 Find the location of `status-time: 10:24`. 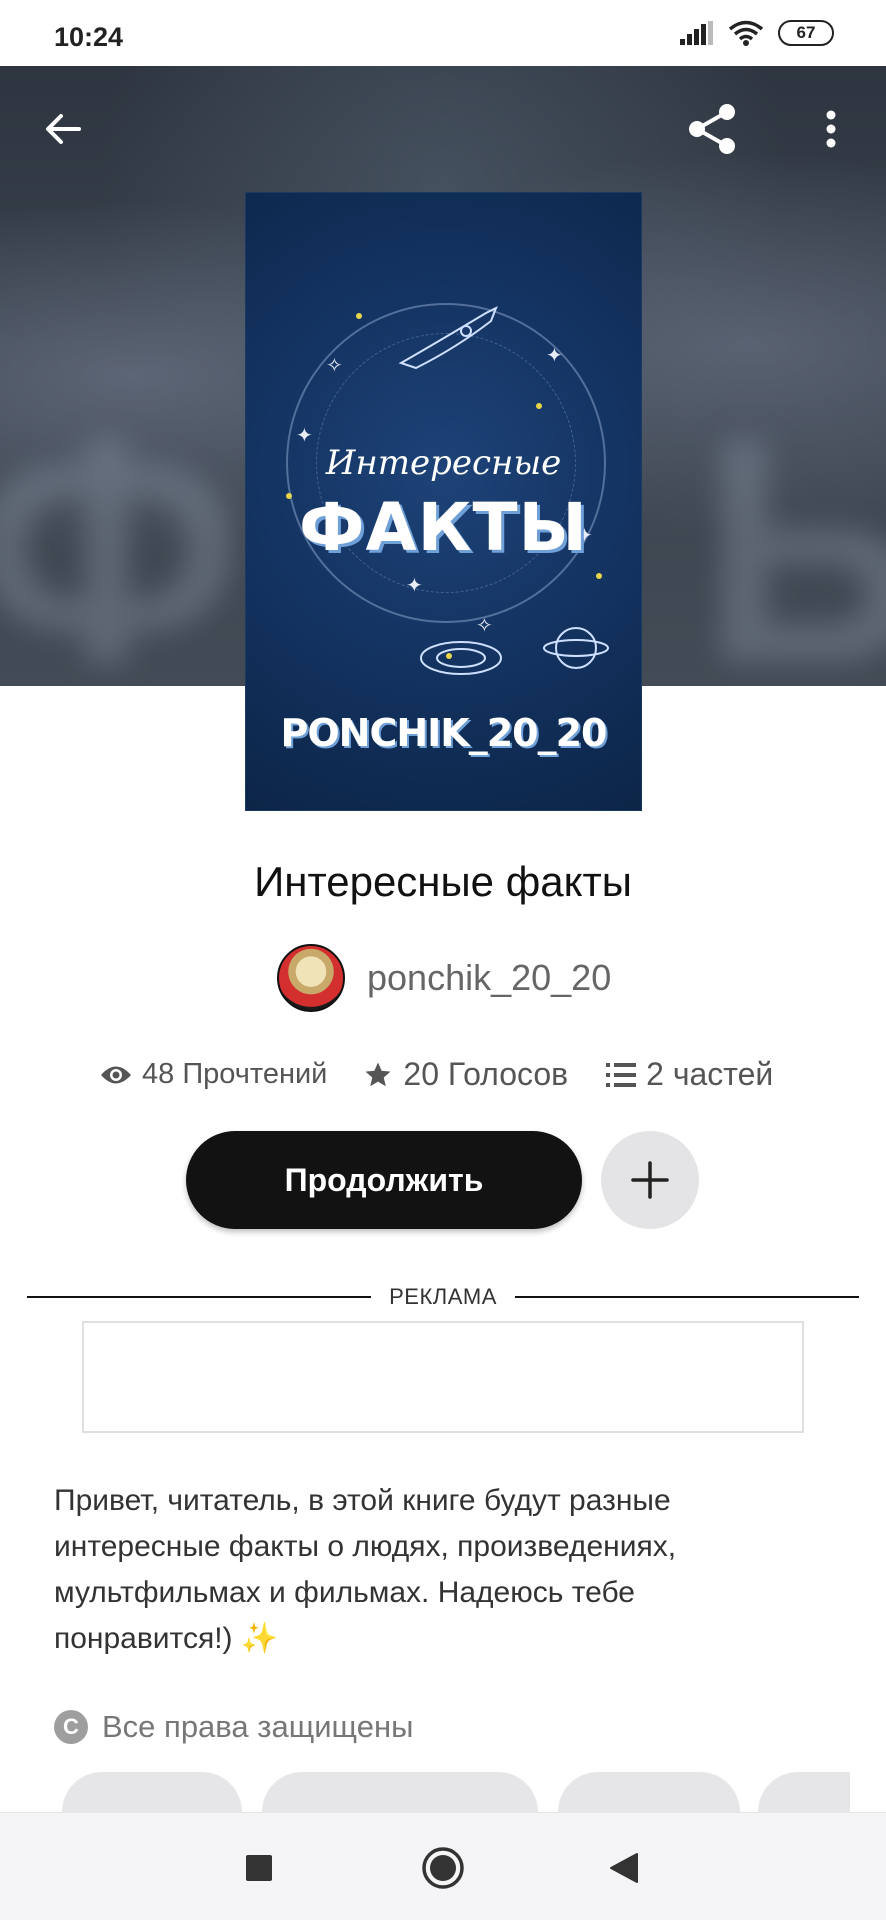

status-time: 10:24 is located at coordinates (89, 37).